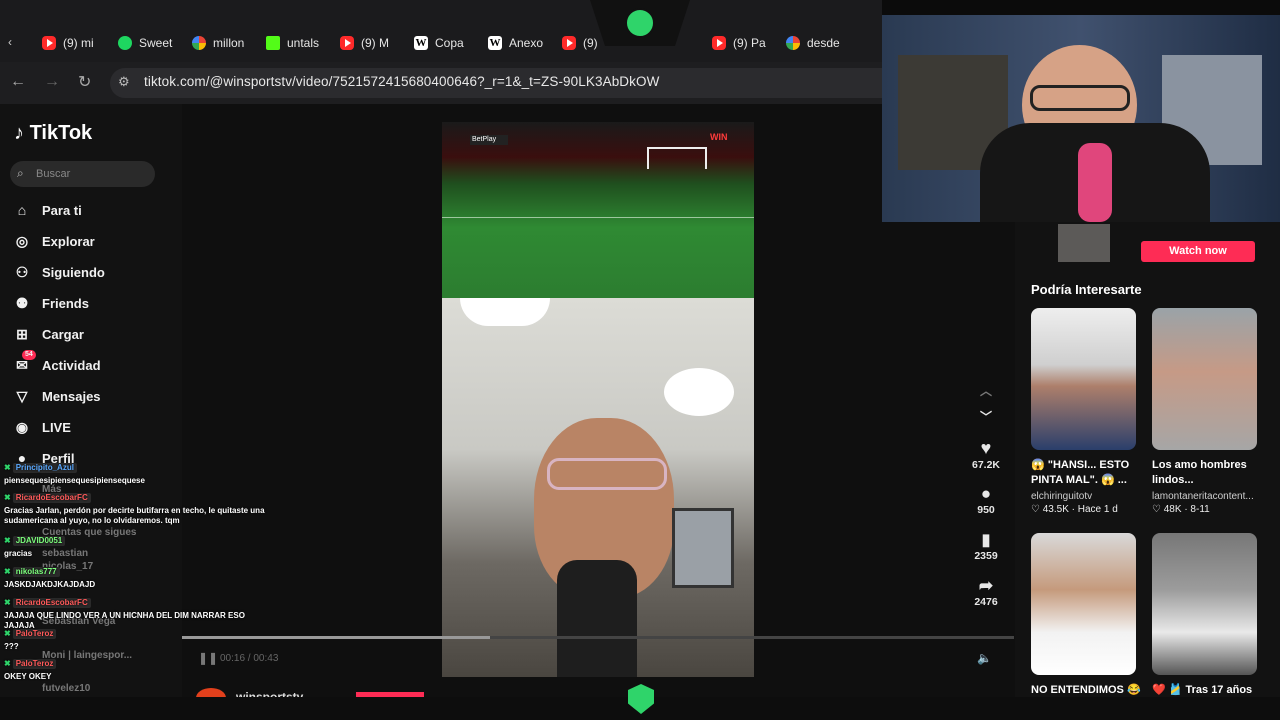 This screenshot has width=1280, height=720. I want to click on prev-video-icon: ︿, so click(986, 390).